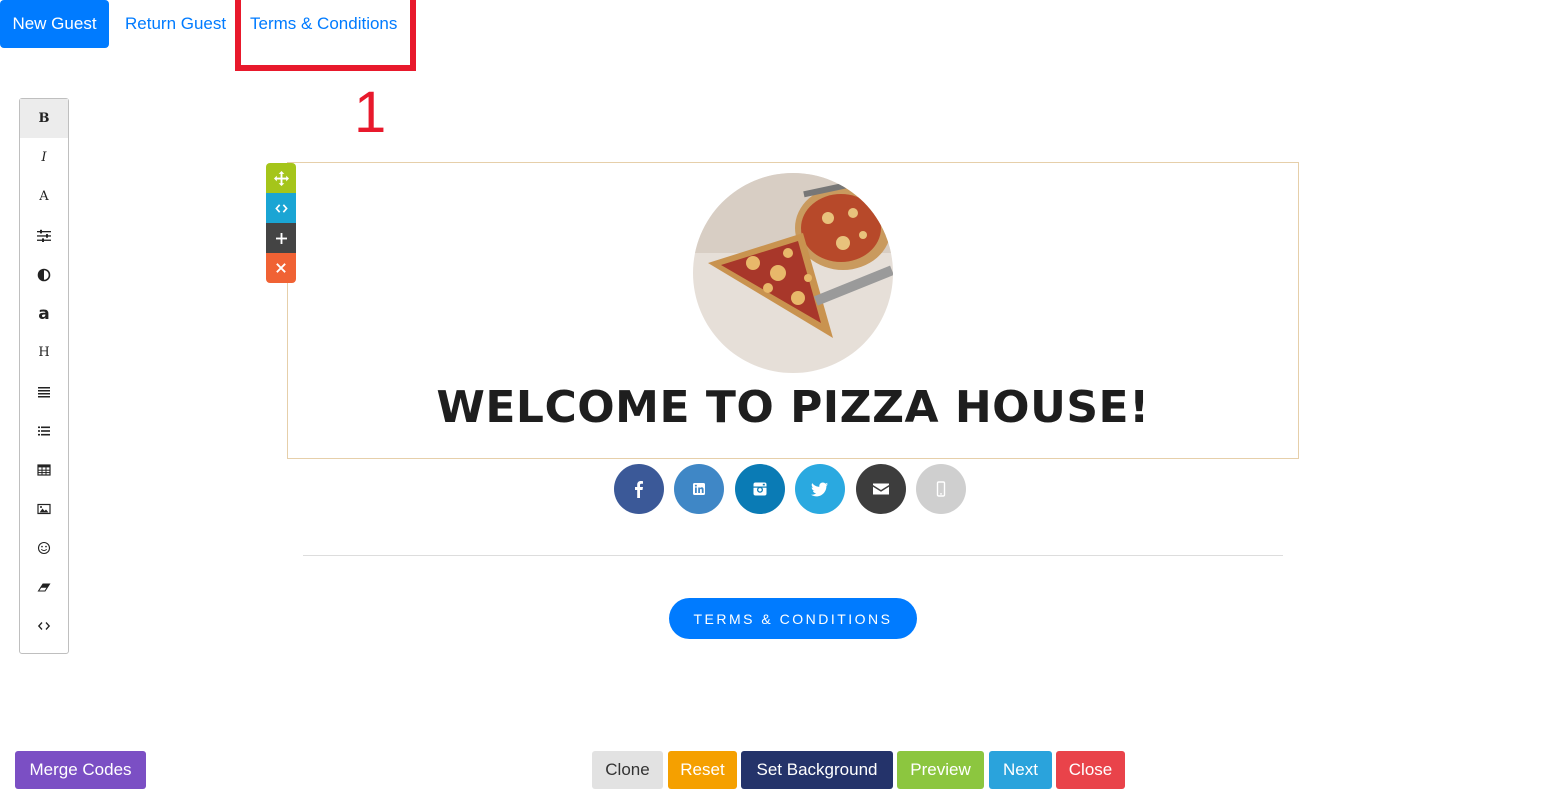  I want to click on instagram-link, so click(760, 489).